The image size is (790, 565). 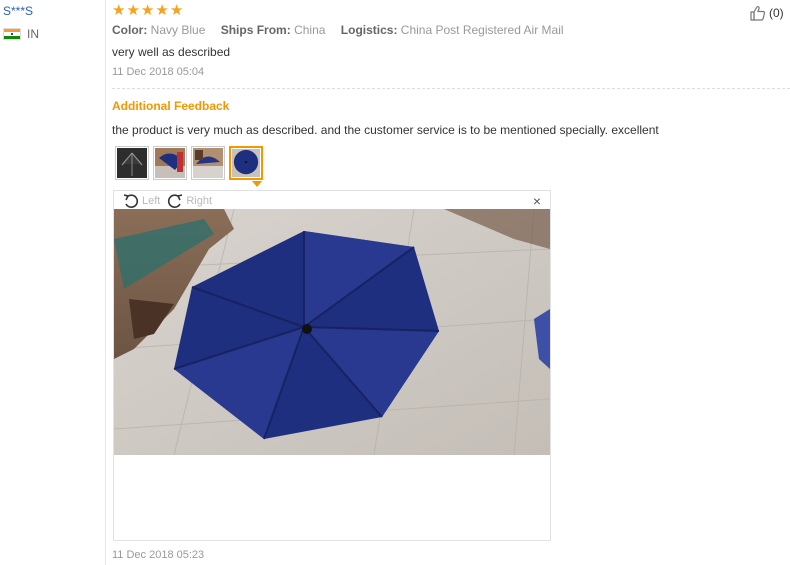 What do you see at coordinates (131, 201) in the screenshot?
I see `rotate-left-icon` at bounding box center [131, 201].